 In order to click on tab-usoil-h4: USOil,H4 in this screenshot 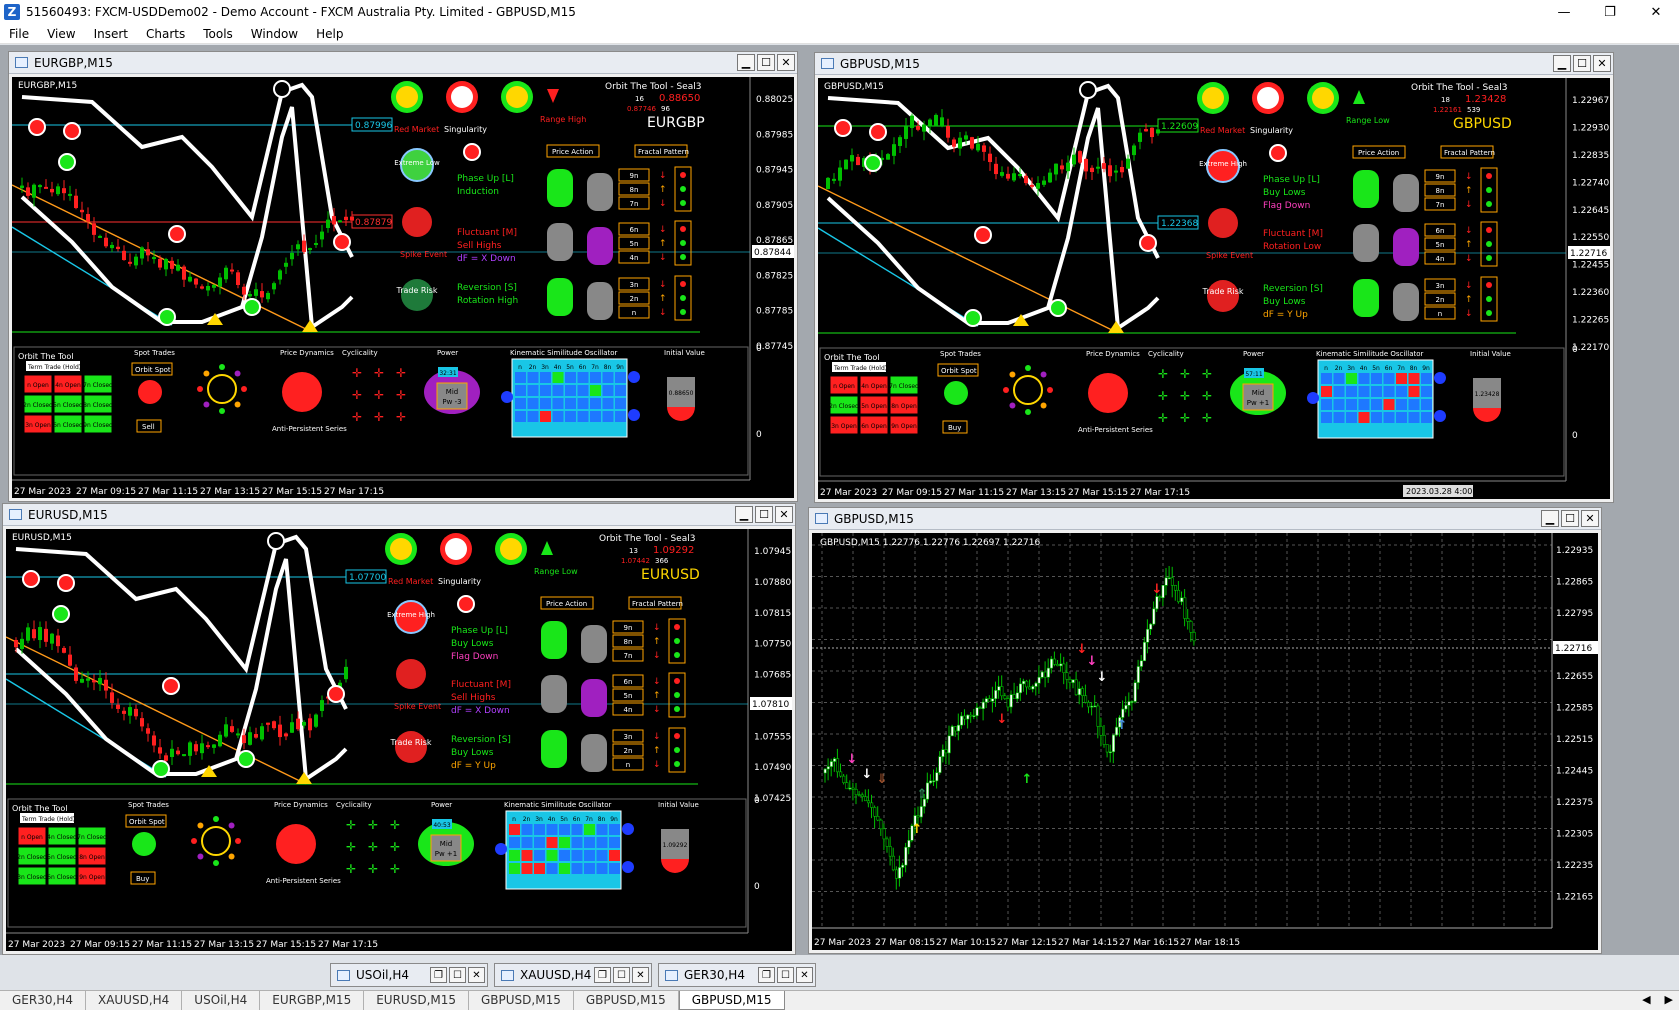, I will do `click(221, 1000)`.